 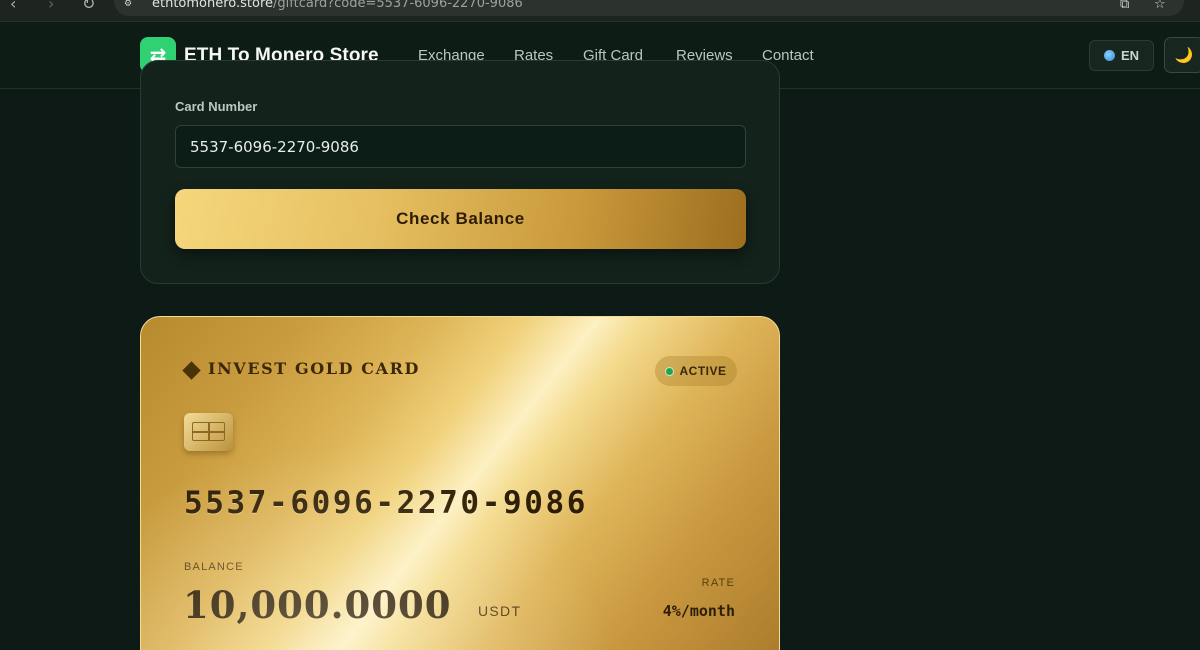 I want to click on translate-icon: ⧉, so click(x=1124, y=6).